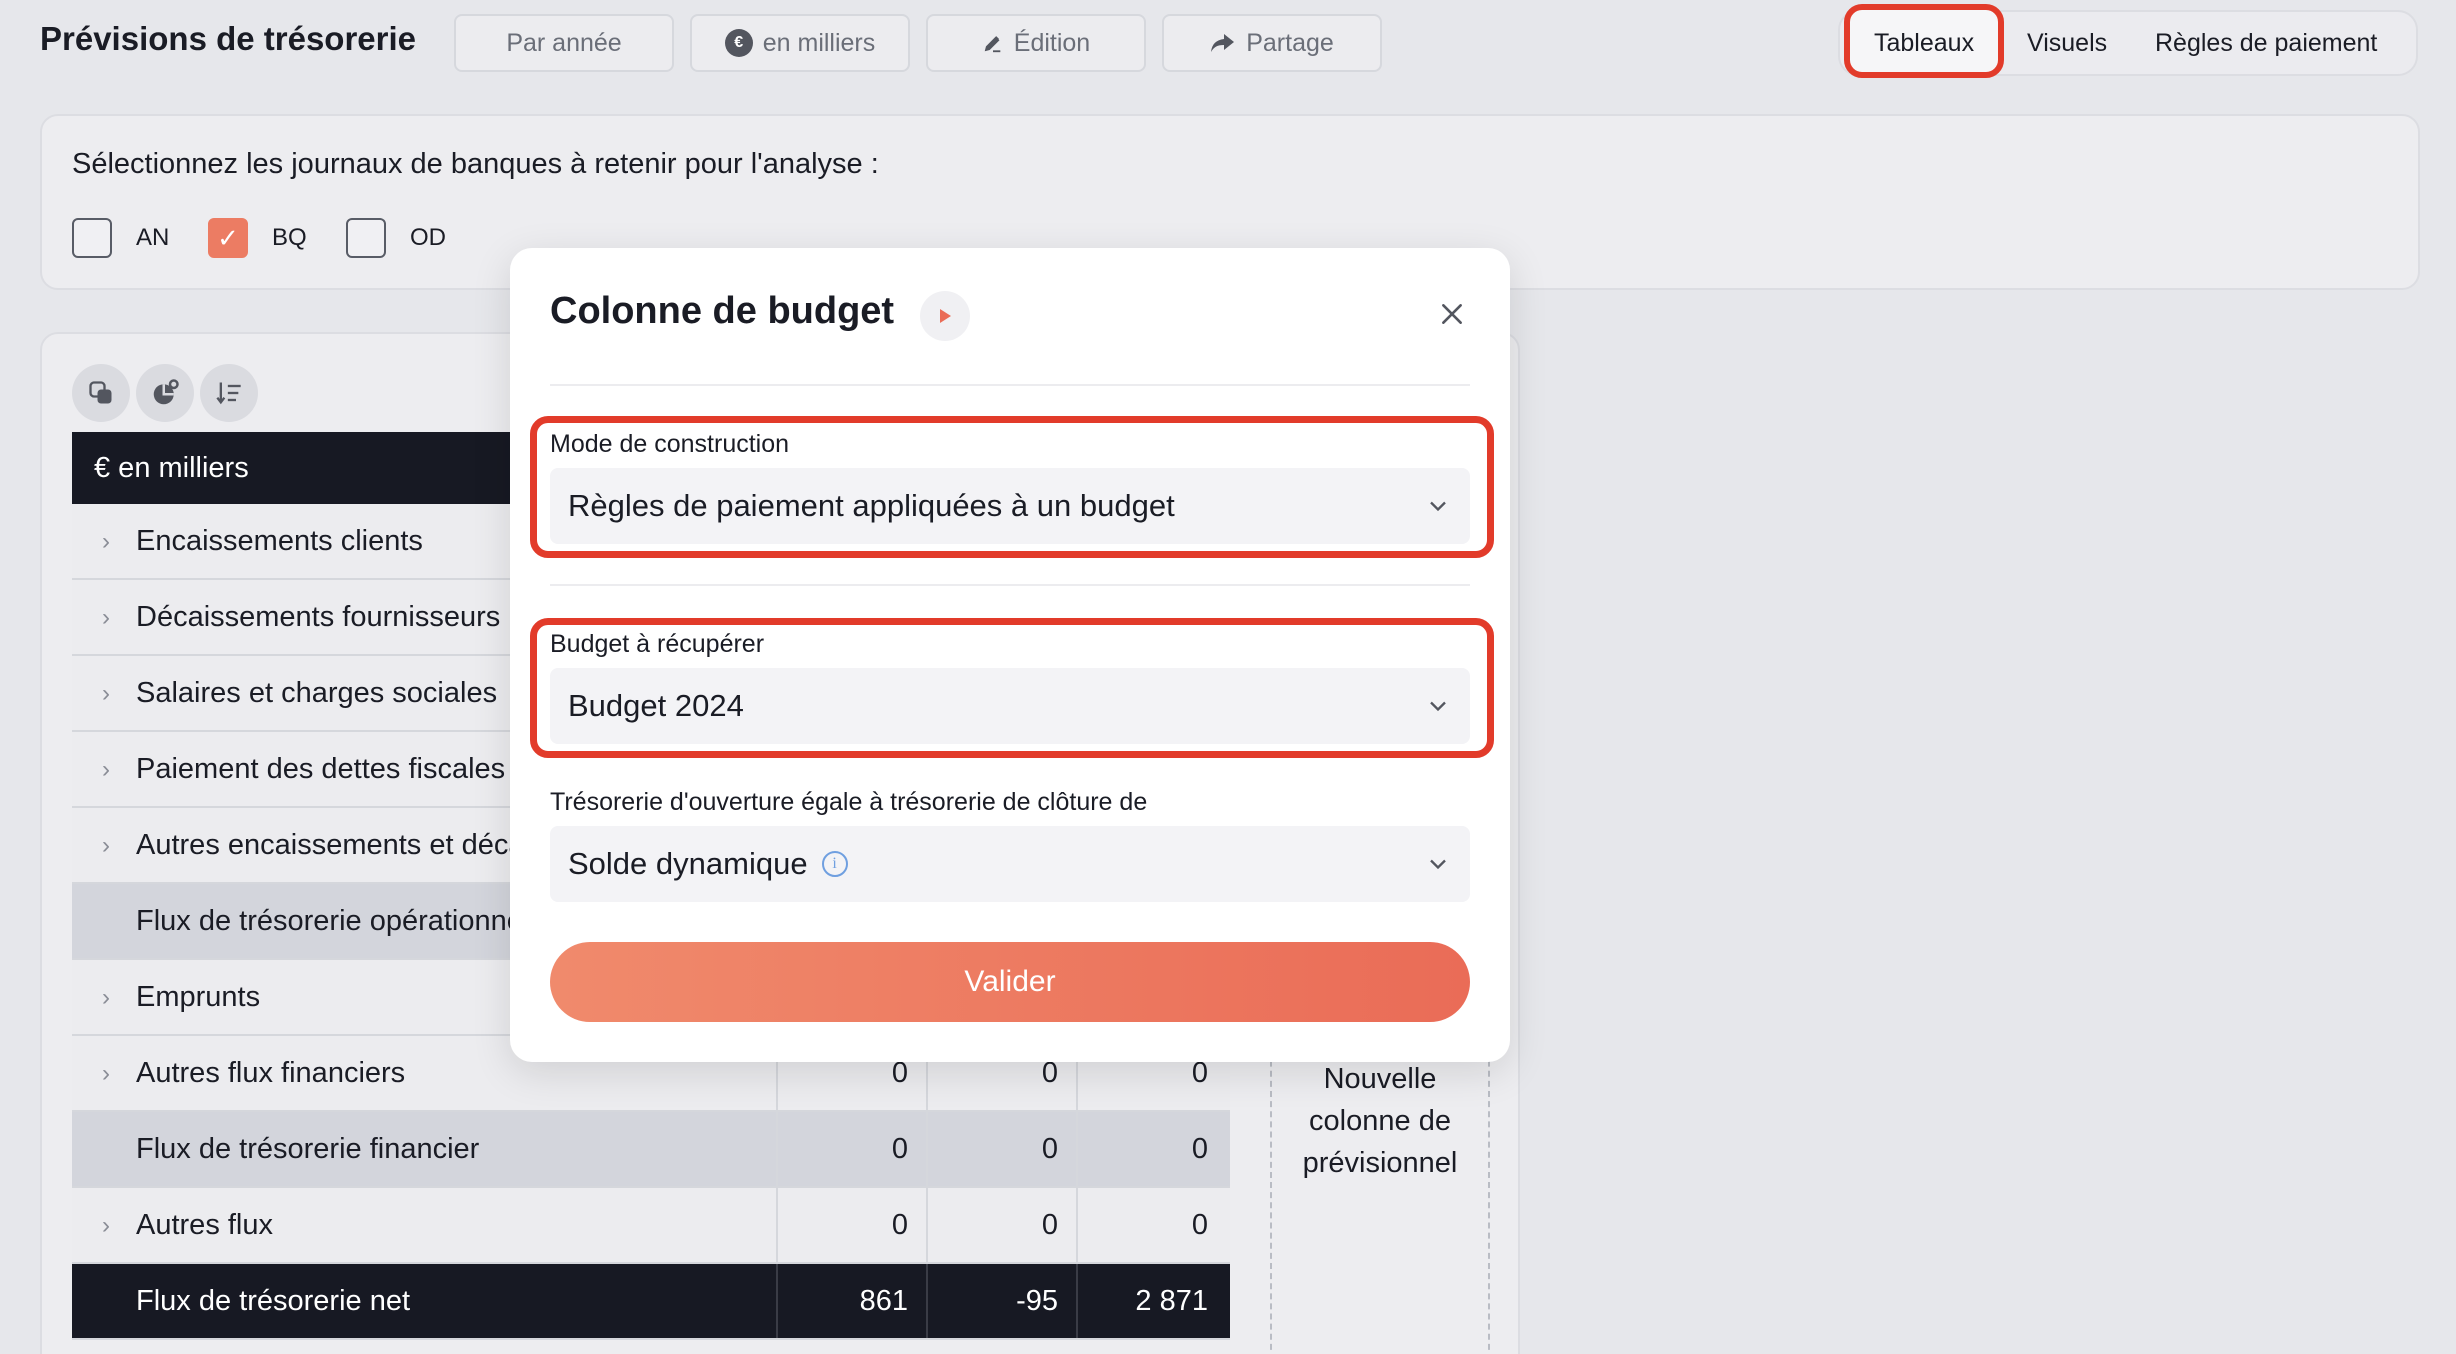  What do you see at coordinates (297, 468) in the screenshot?
I see `table-header-units: € en milliers` at bounding box center [297, 468].